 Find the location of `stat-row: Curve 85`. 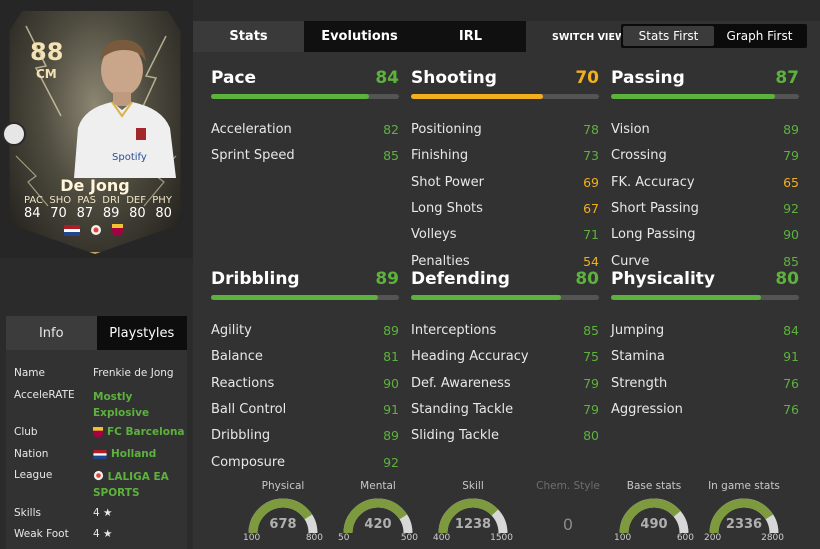

stat-row: Curve 85 is located at coordinates (705, 261).